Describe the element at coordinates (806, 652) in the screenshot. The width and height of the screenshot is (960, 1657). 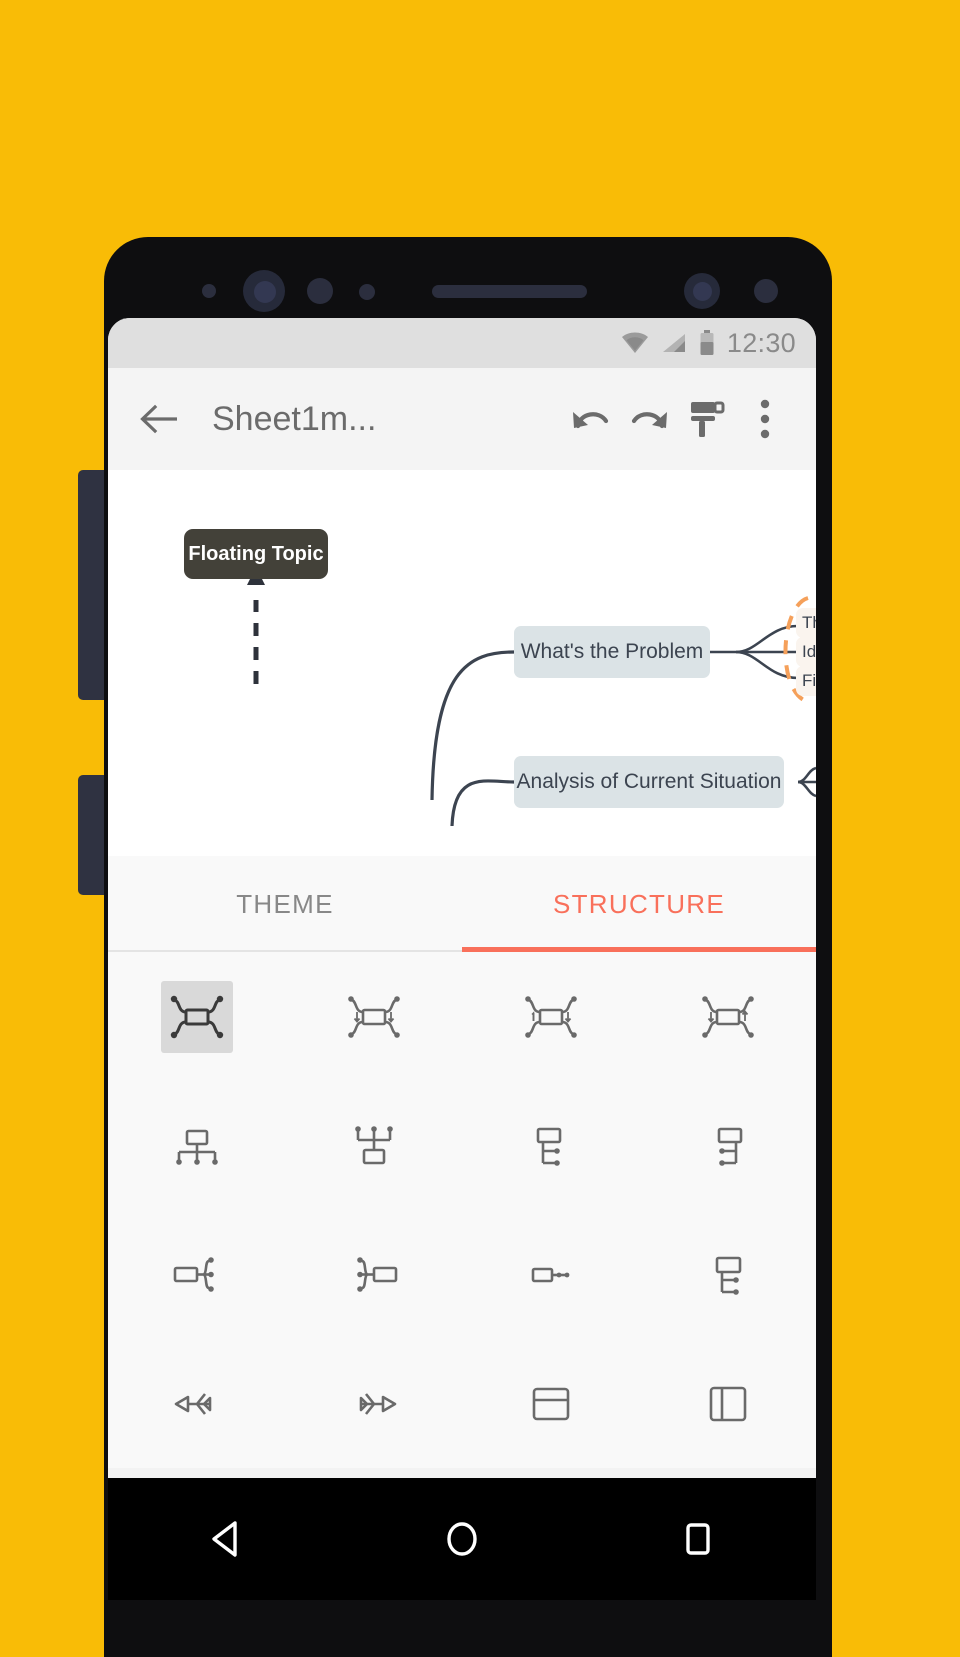
I see `subtopic-node-2: Ide` at that location.